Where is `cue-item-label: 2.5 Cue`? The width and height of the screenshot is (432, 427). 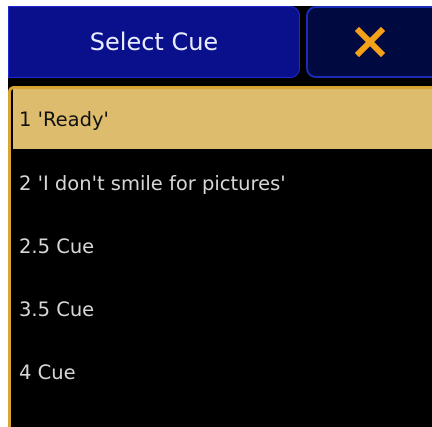
cue-item-label: 2.5 Cue is located at coordinates (57, 246).